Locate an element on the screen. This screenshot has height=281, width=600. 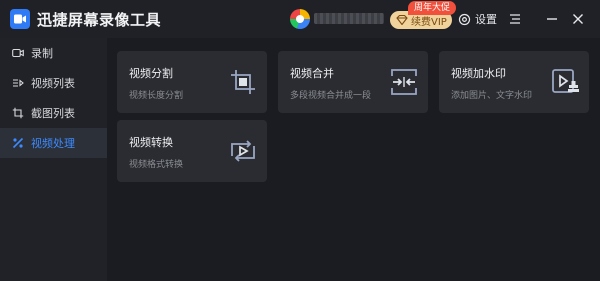
card-subtitle: 视频长度分割 is located at coordinates (156, 96).